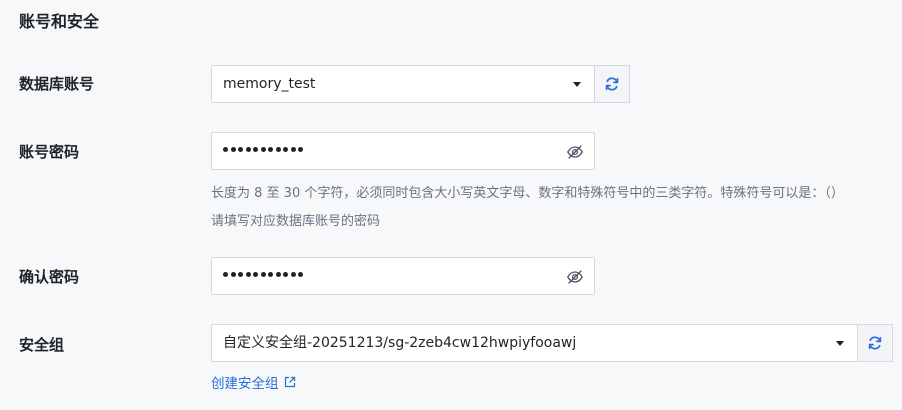 This screenshot has height=410, width=902. Describe the element at coordinates (269, 84) in the screenshot. I see `account-select-value: memory_test` at that location.